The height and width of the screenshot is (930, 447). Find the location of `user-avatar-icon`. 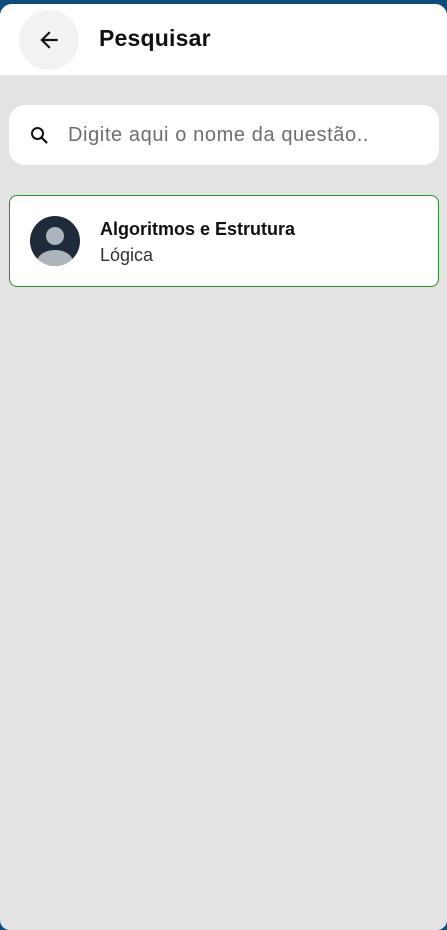

user-avatar-icon is located at coordinates (55, 241).